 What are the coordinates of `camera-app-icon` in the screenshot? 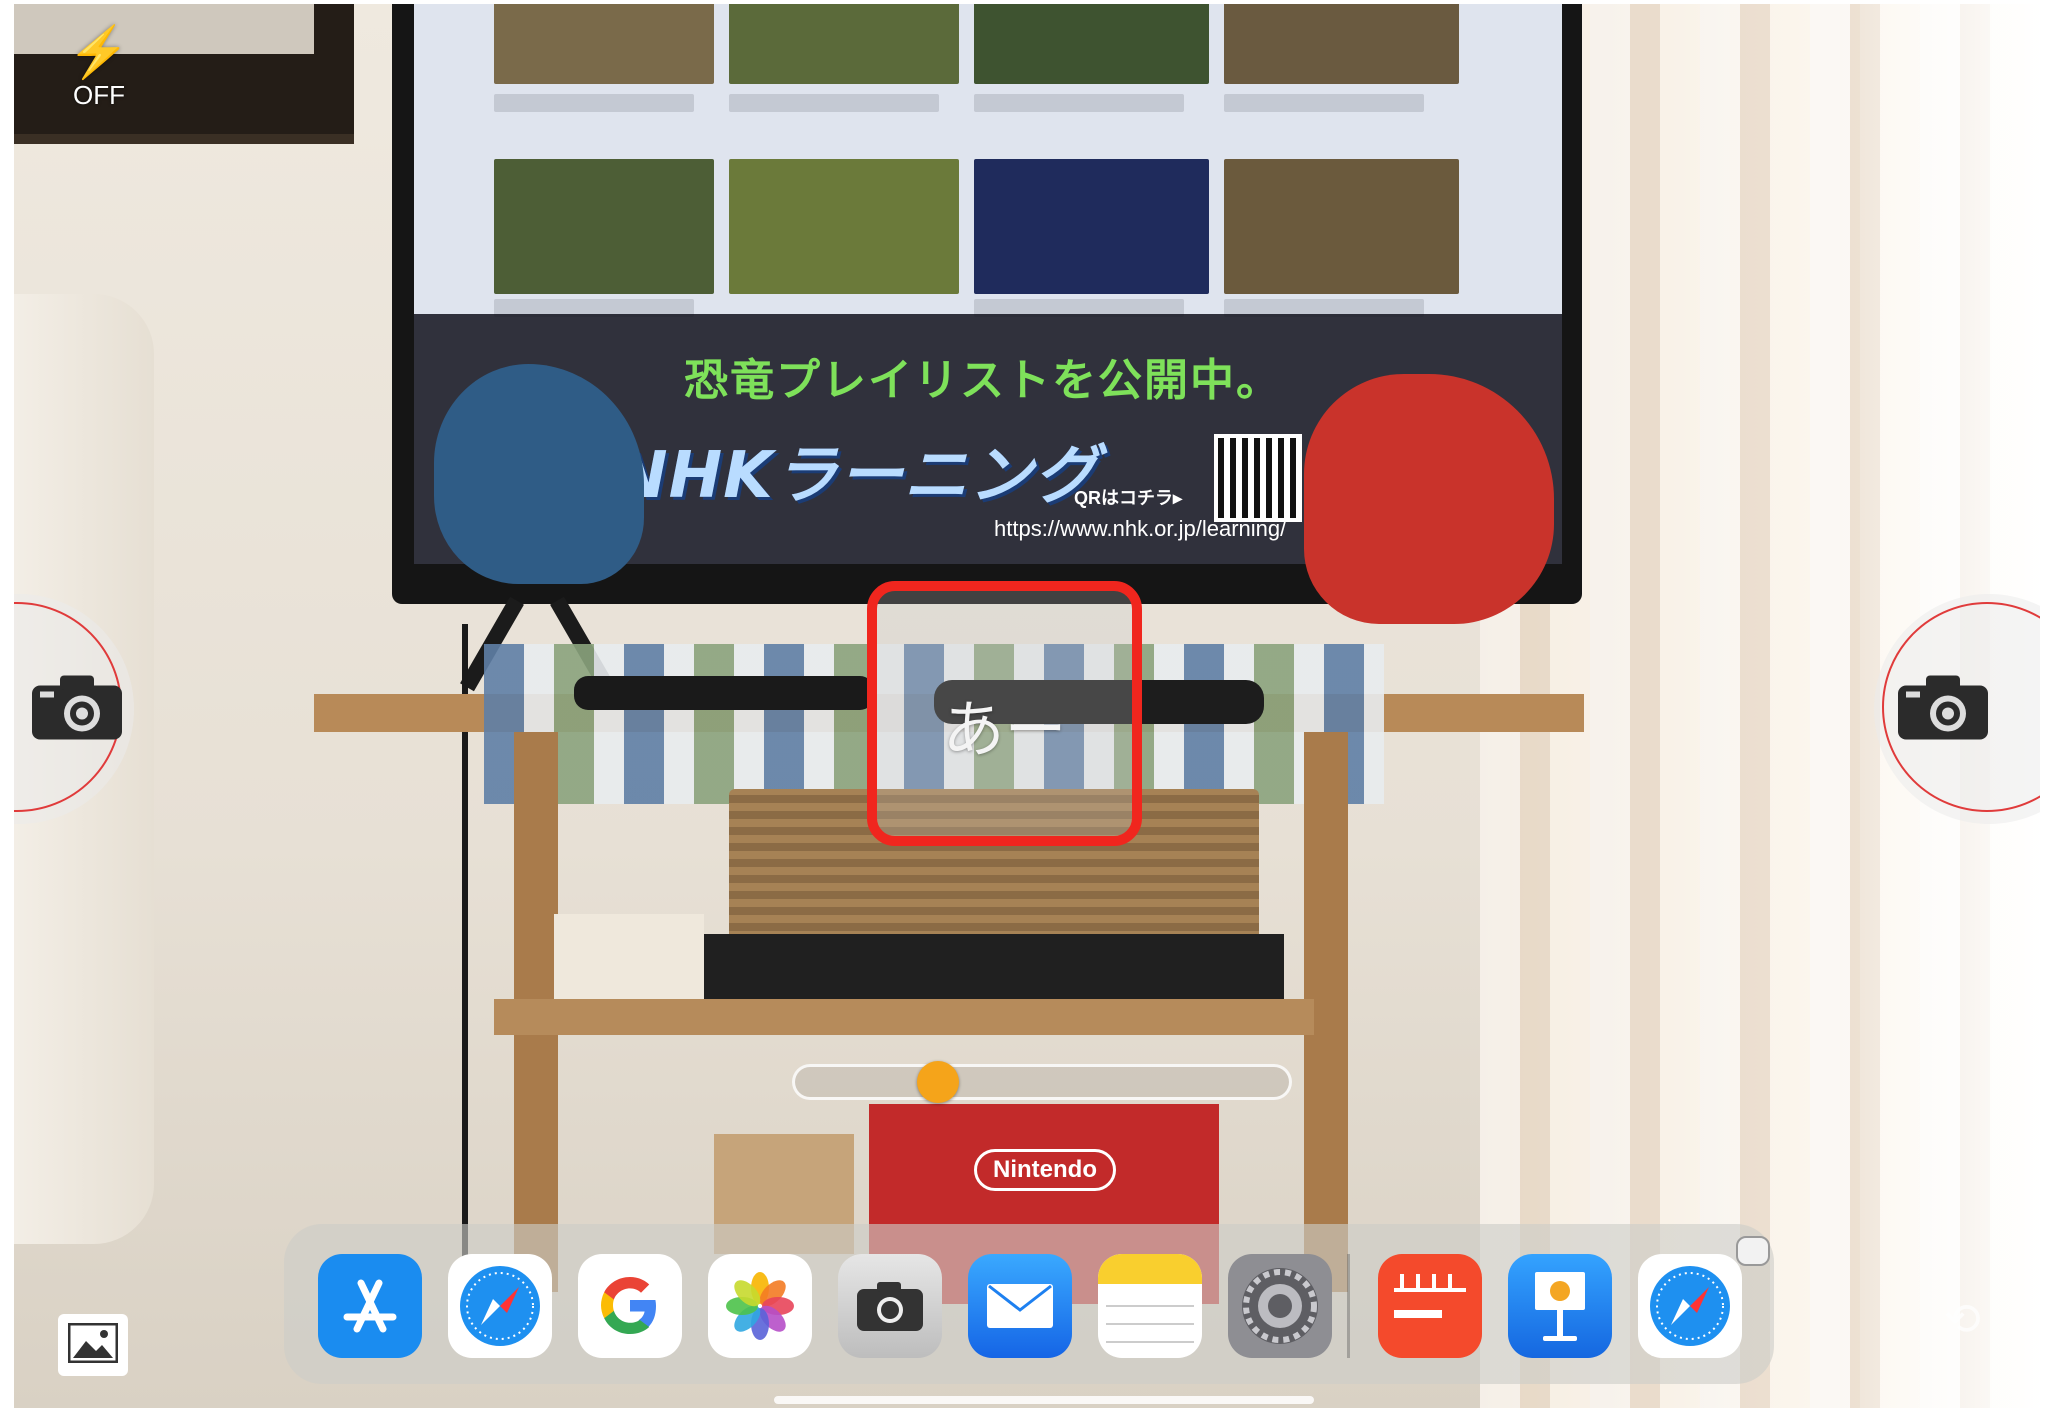 It's located at (890, 1306).